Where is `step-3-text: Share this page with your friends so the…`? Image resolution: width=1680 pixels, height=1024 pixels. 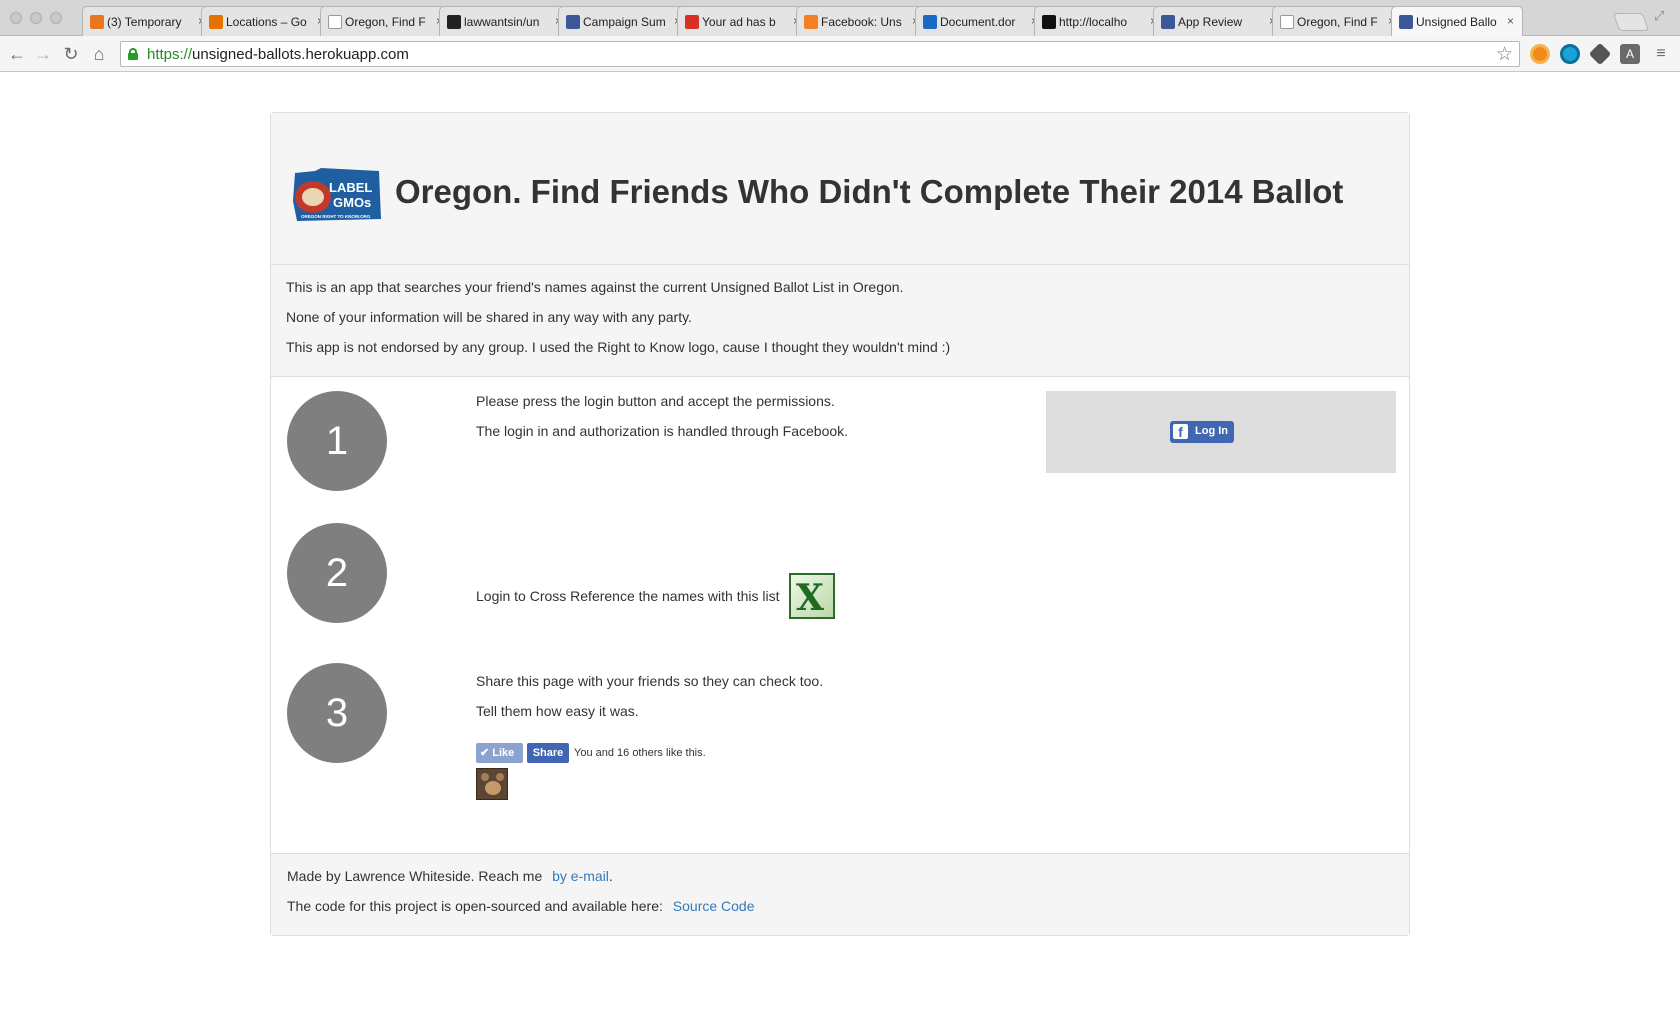 step-3-text: Share this page with your friends so the… is located at coordinates (649, 701).